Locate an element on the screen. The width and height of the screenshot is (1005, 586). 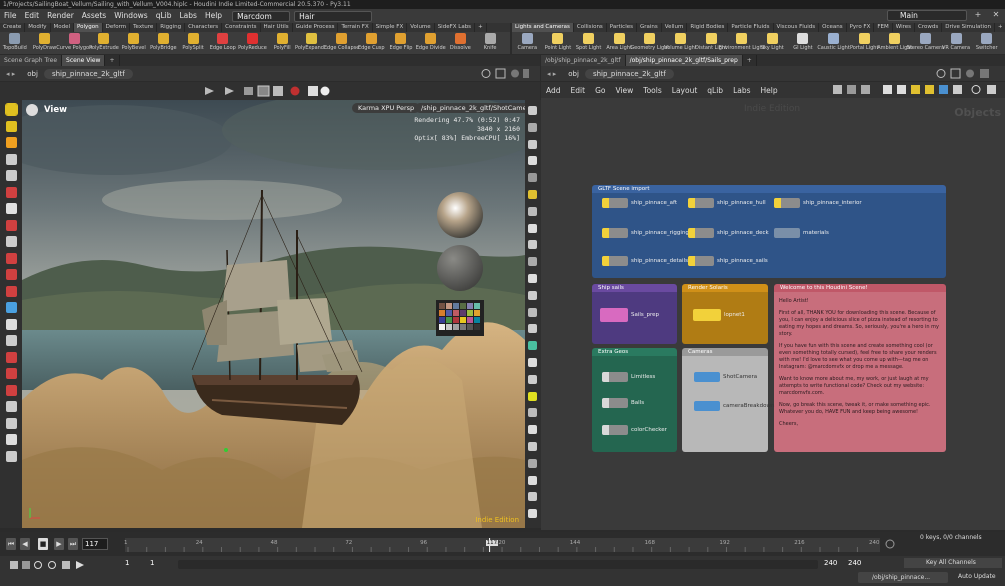
net-menu-tools: Tools is located at coordinates (652, 90).